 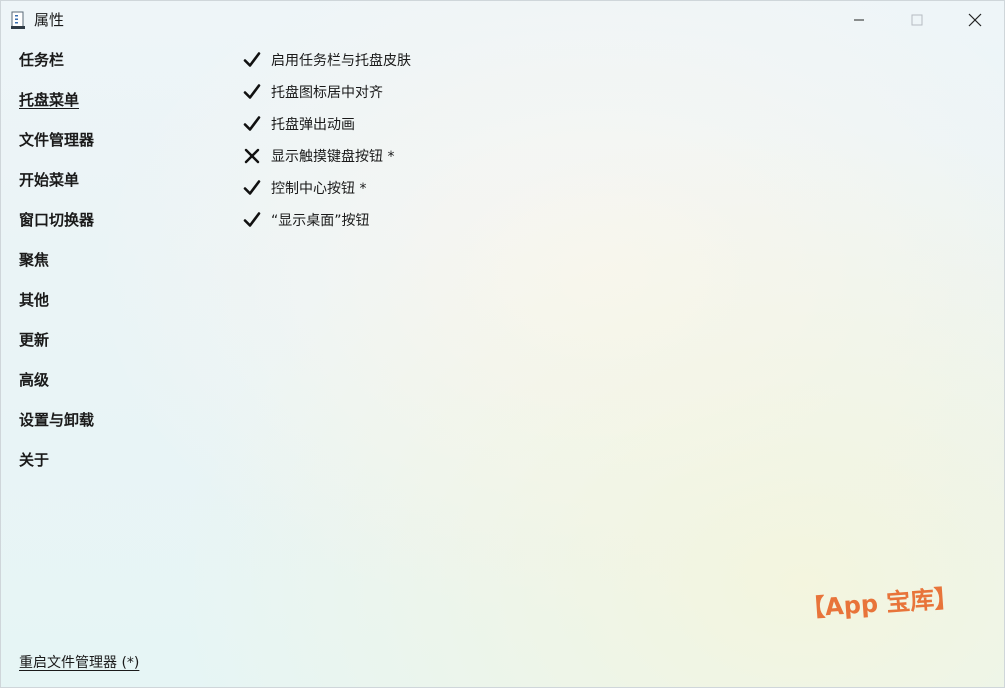 I want to click on minimize-icon, so click(x=859, y=20).